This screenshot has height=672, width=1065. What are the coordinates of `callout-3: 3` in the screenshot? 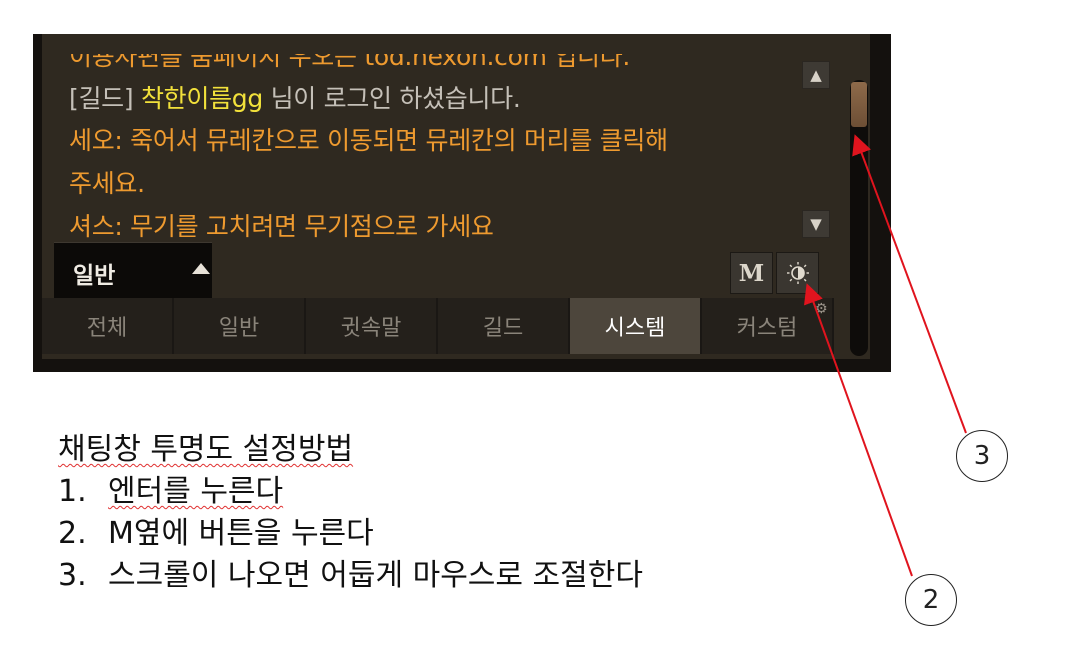 It's located at (982, 456).